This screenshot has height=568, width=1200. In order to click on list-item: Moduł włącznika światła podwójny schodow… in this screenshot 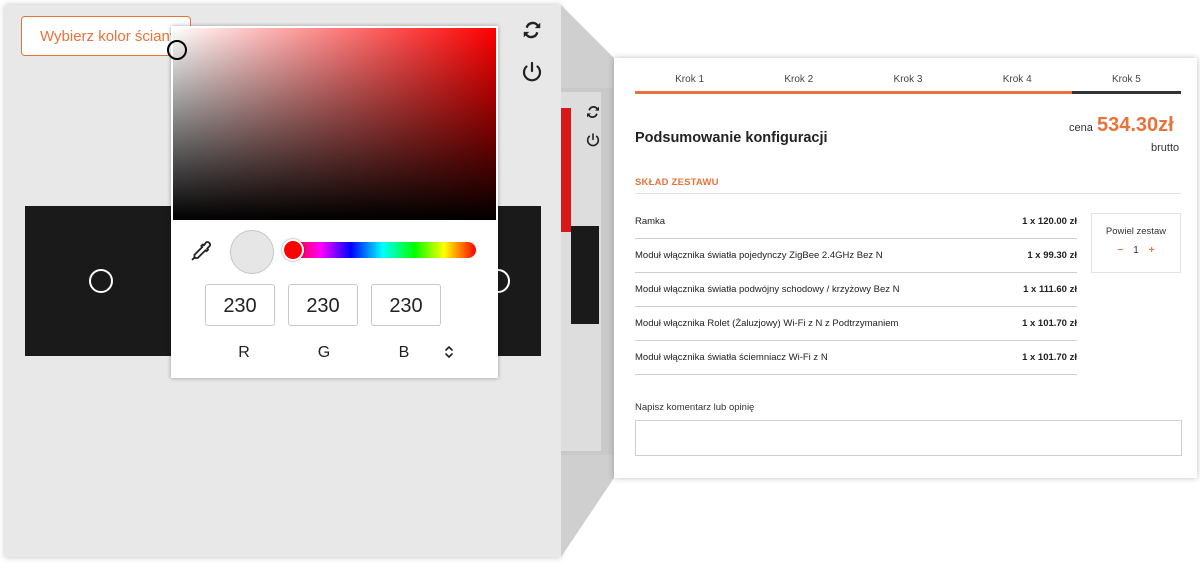, I will do `click(856, 290)`.